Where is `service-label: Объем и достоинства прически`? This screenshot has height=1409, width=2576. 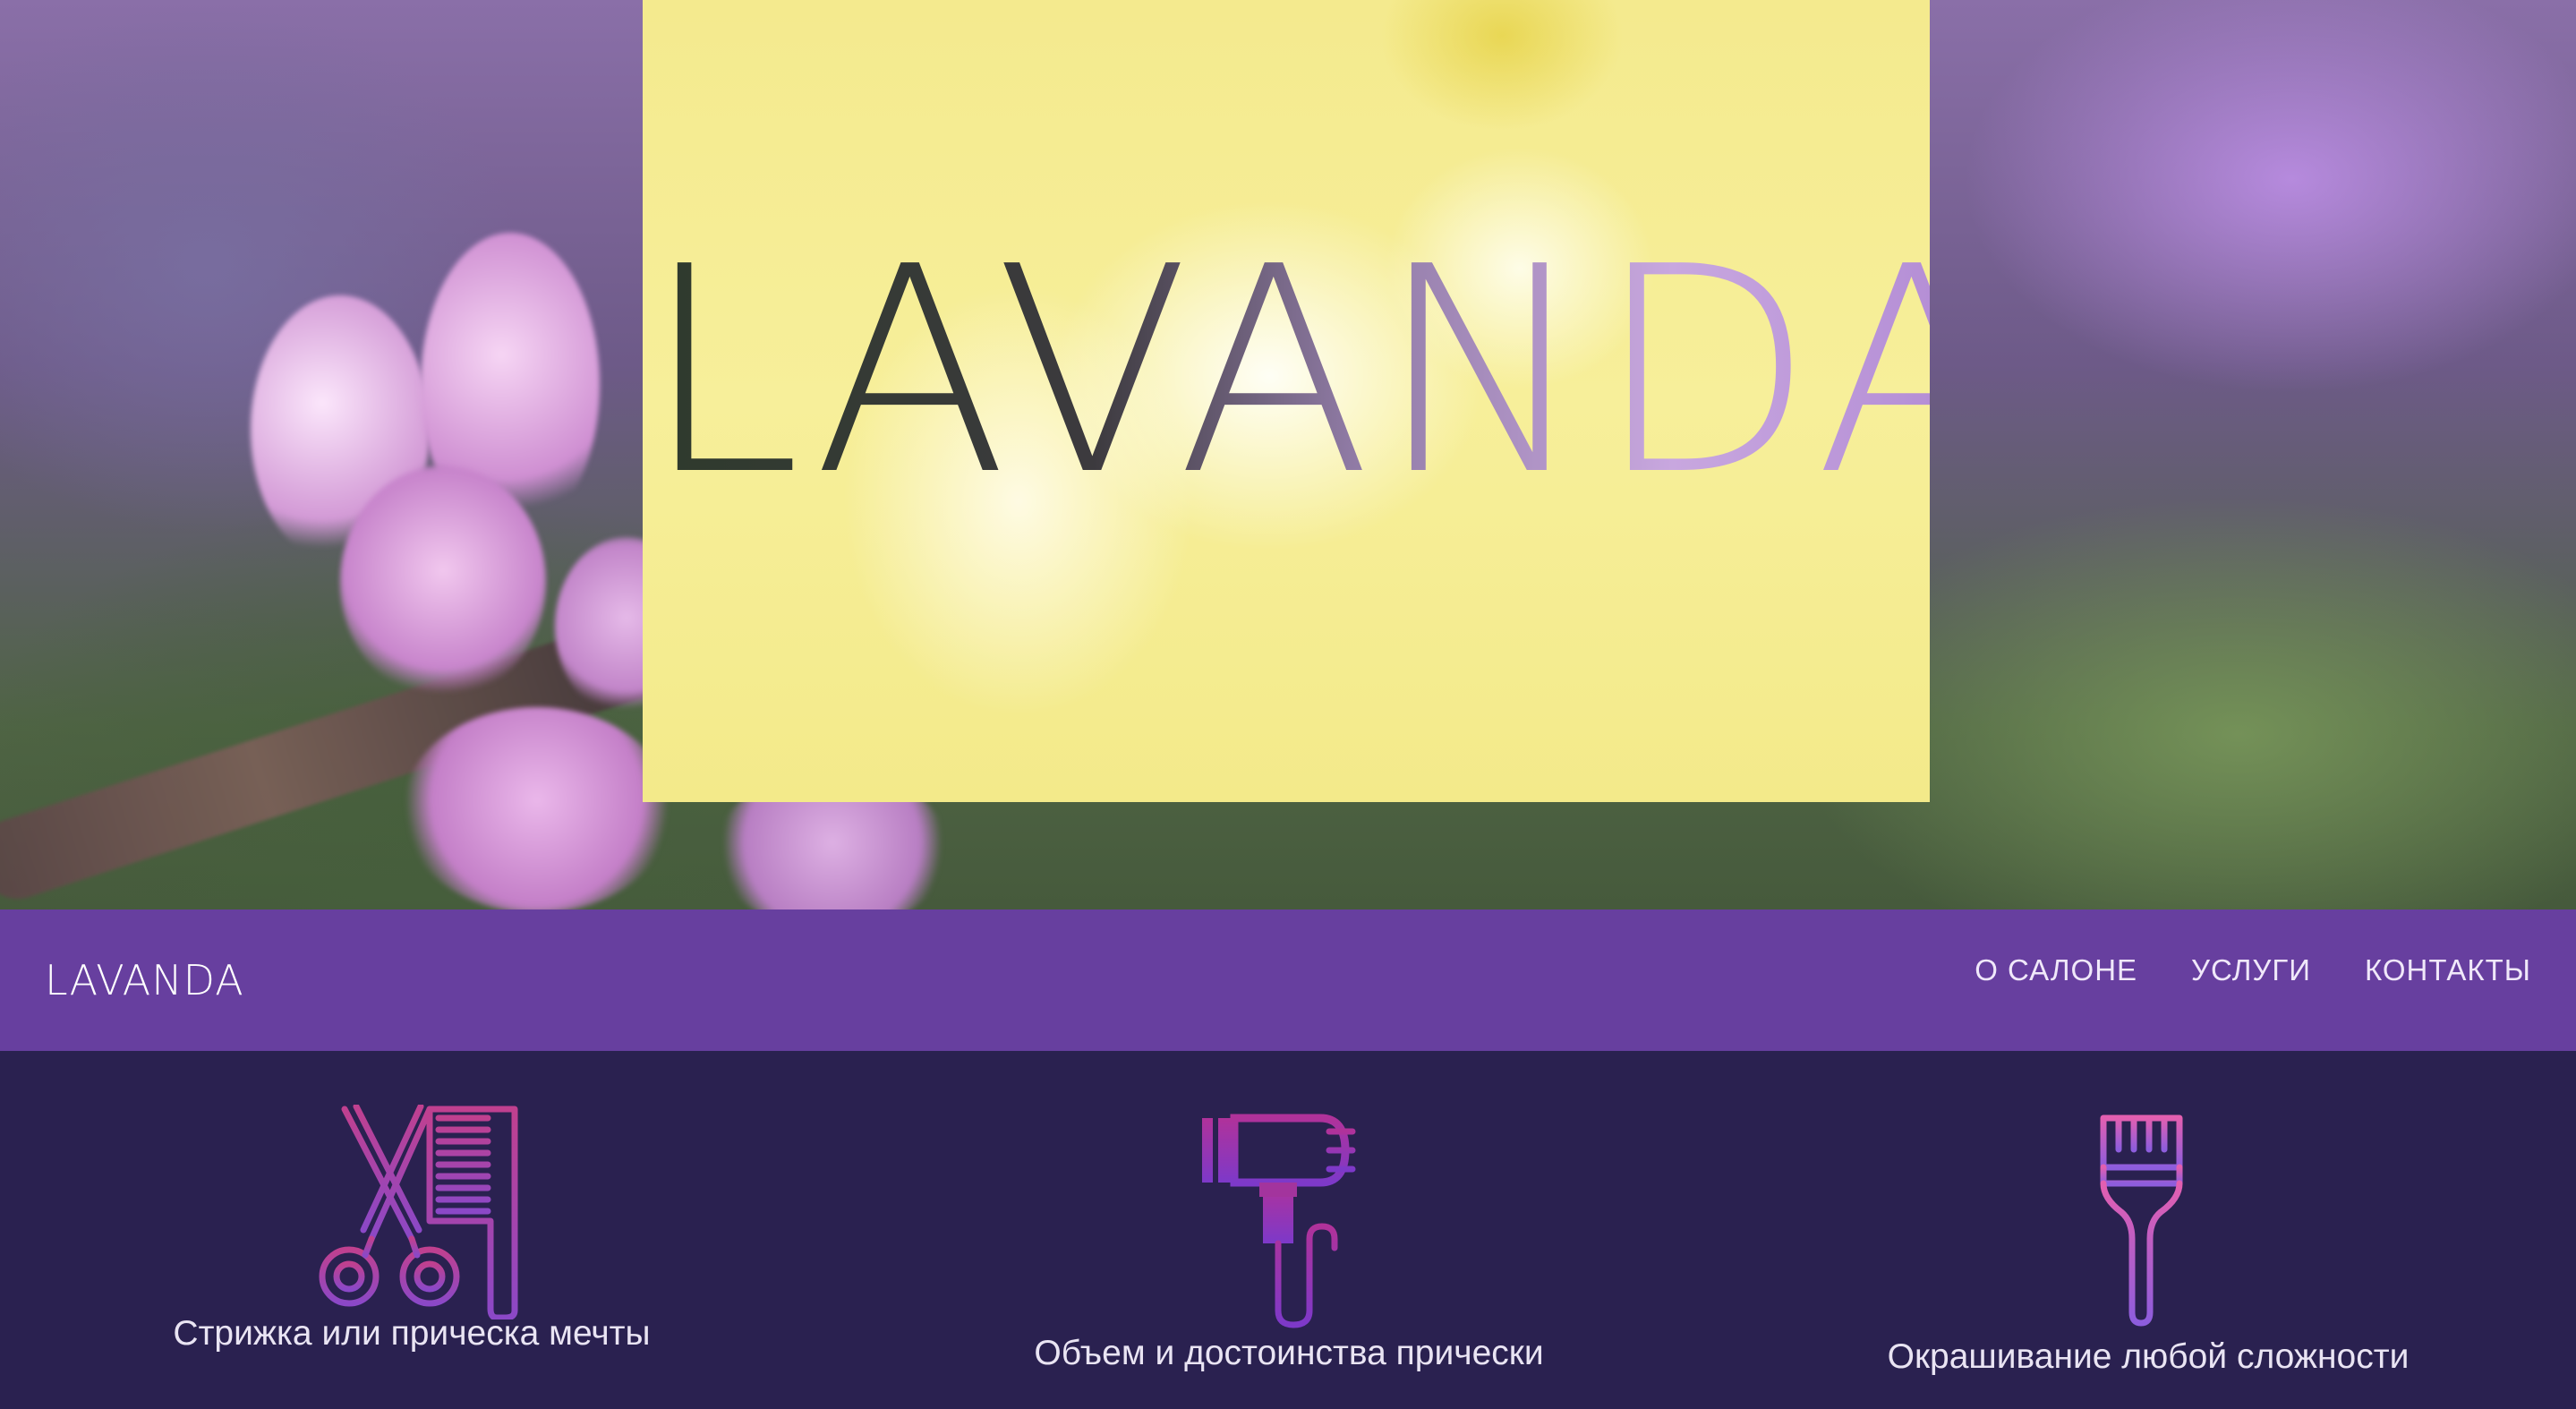 service-label: Объем и достоинства прически is located at coordinates (1289, 1353).